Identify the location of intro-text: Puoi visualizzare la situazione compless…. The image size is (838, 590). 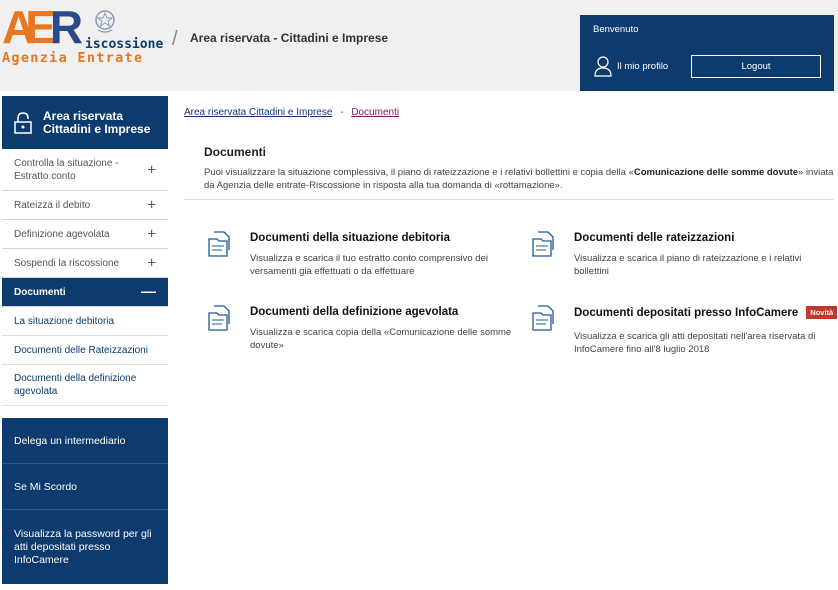
(419, 172).